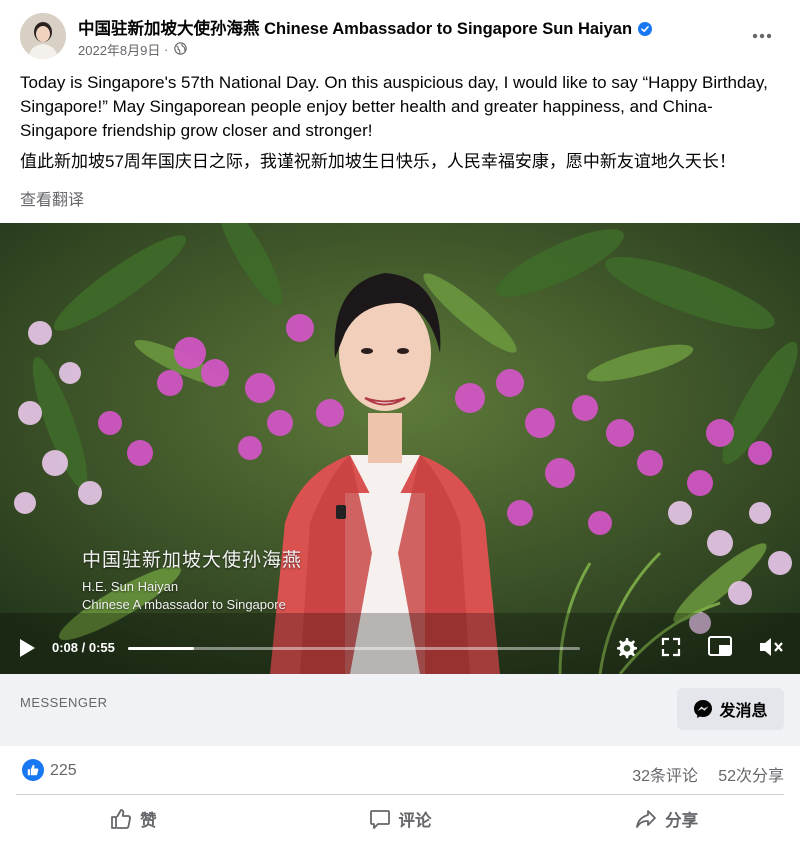 The image size is (800, 845). I want to click on share-count: 52次分享, so click(751, 774).